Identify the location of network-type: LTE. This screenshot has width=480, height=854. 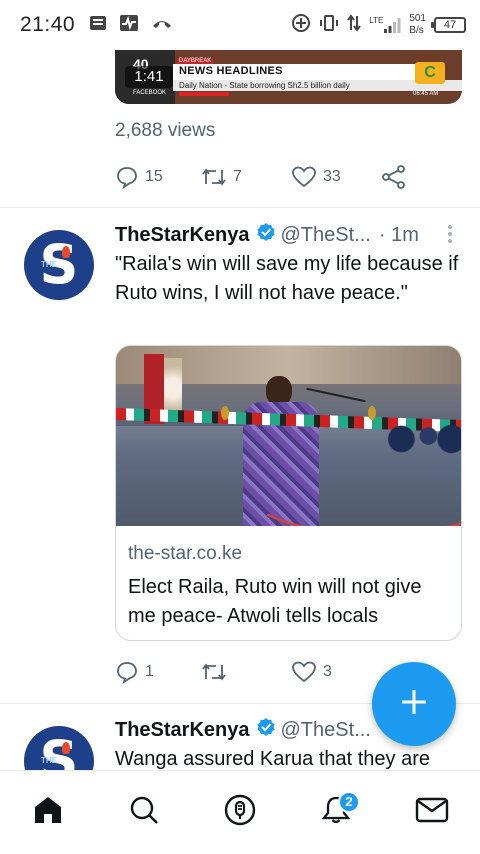
(376, 20).